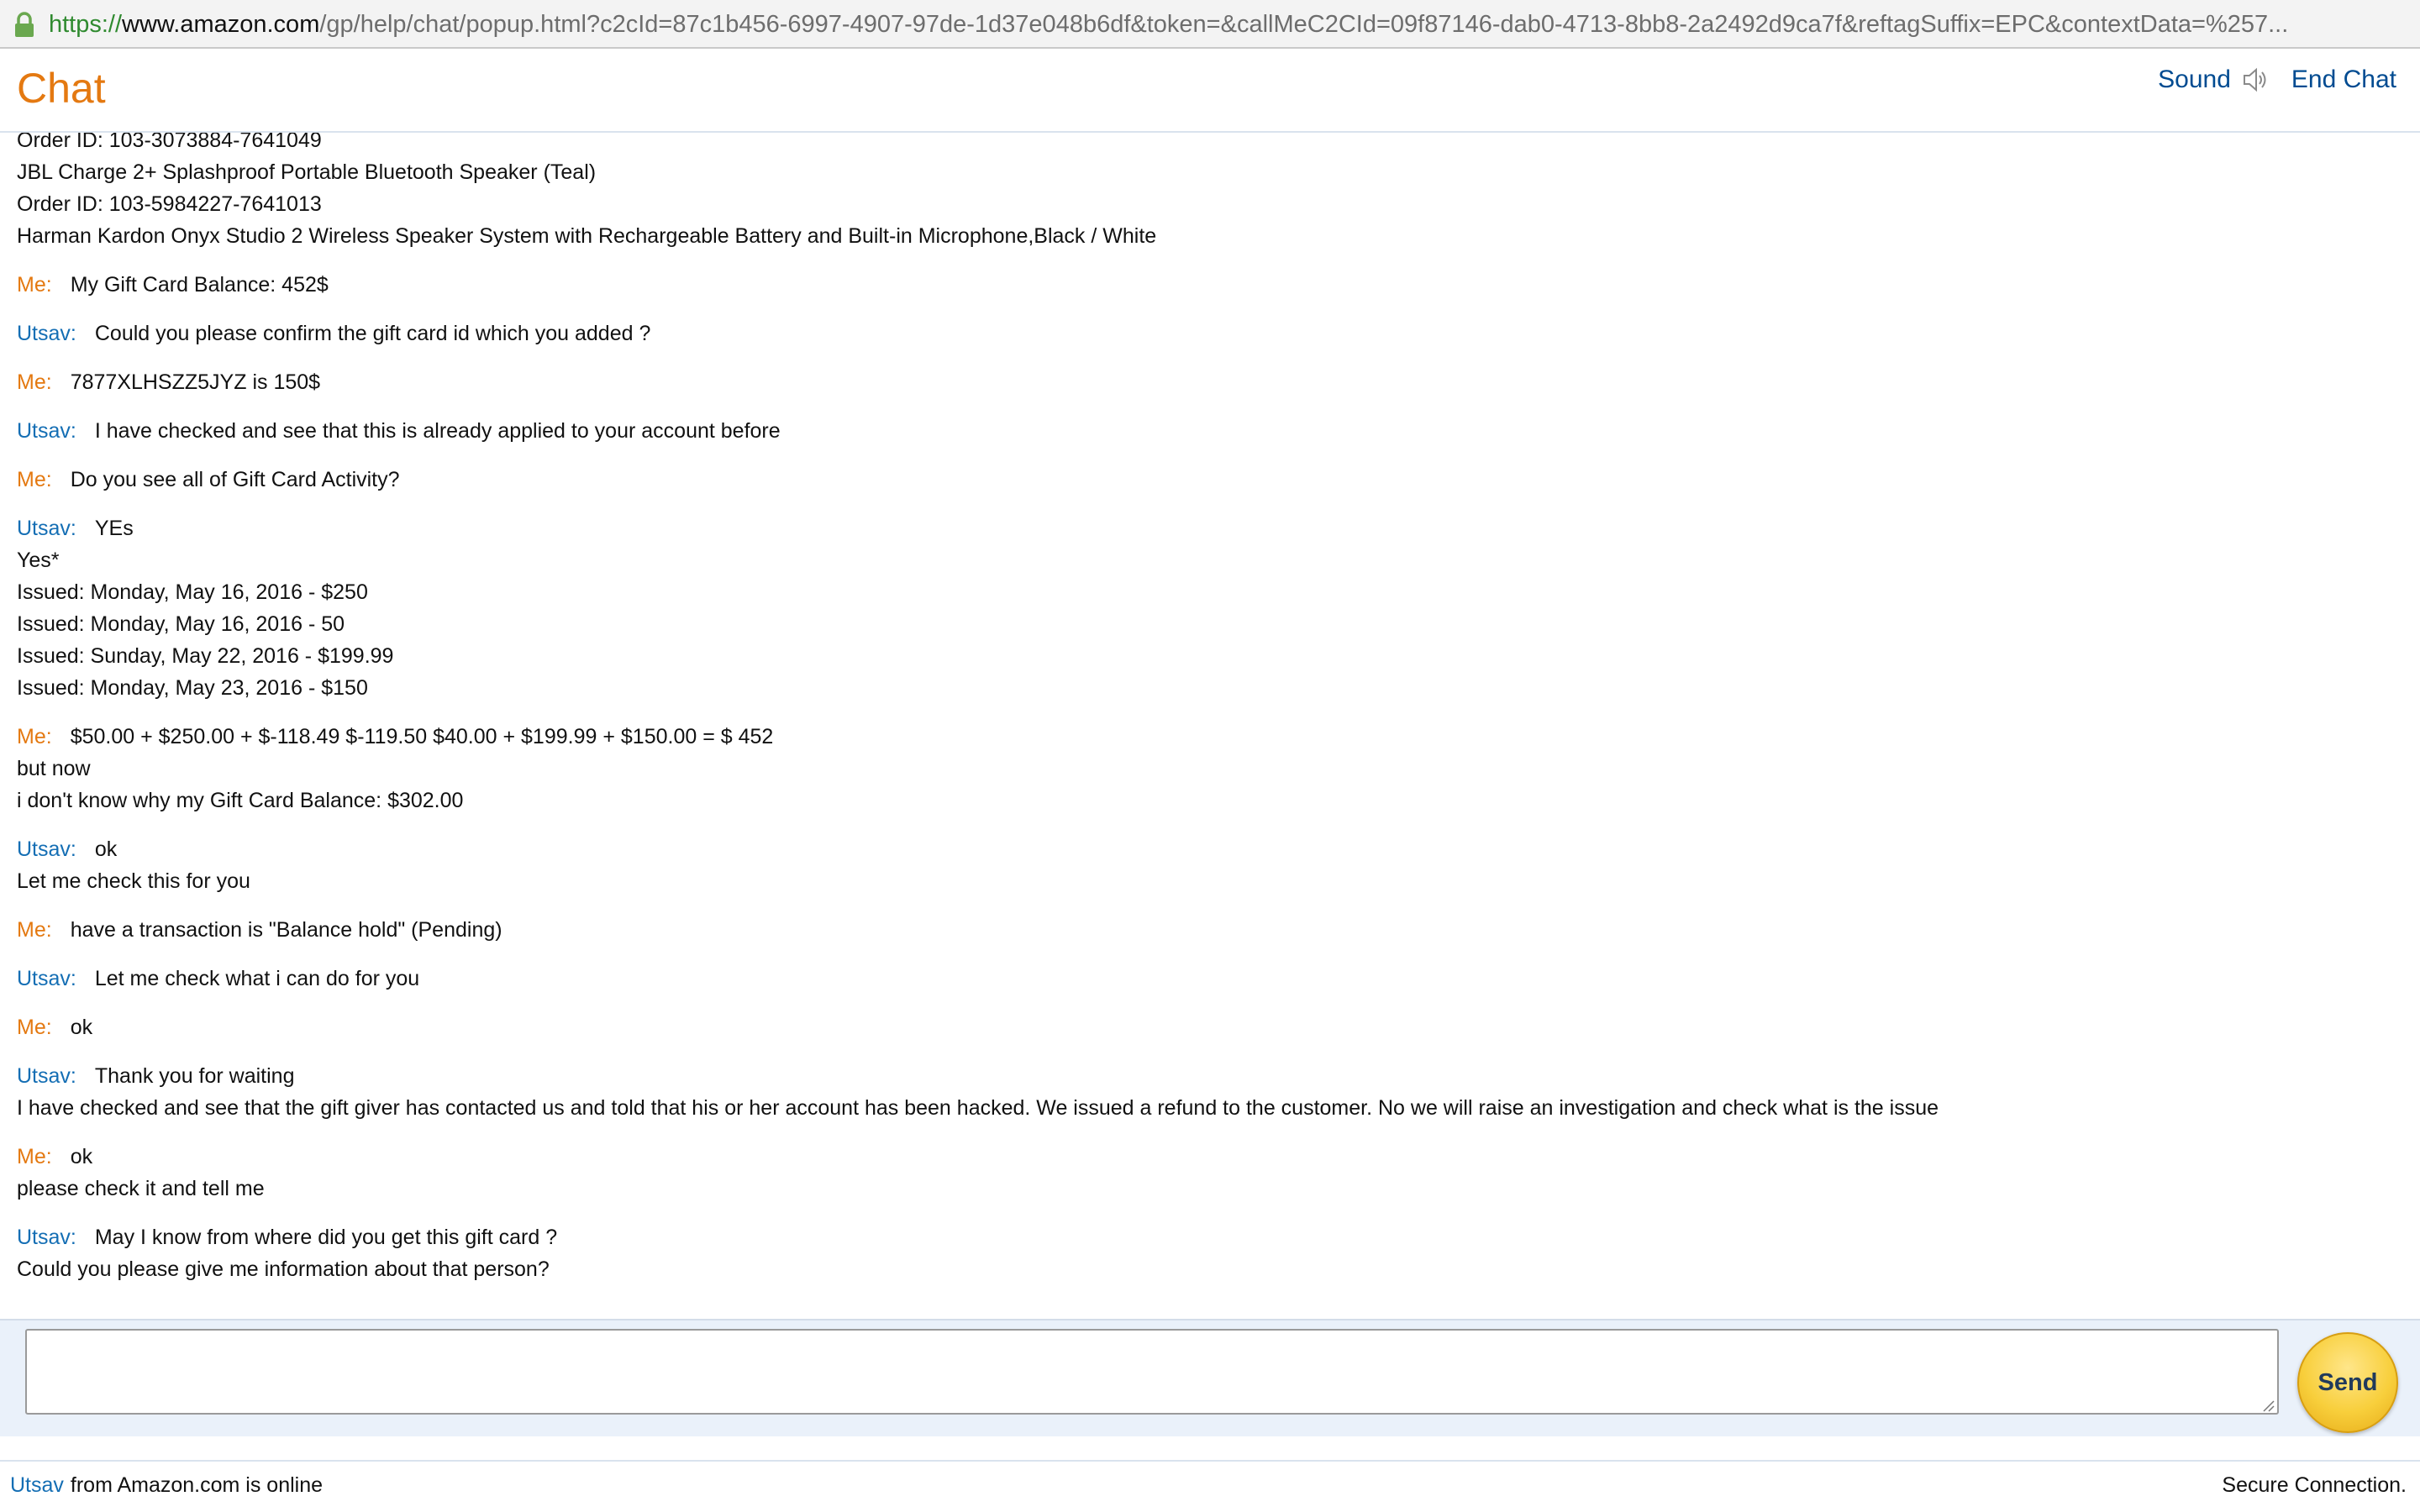 Image resolution: width=2420 pixels, height=1512 pixels. What do you see at coordinates (2268, 1405) in the screenshot?
I see `resize-grip-icon` at bounding box center [2268, 1405].